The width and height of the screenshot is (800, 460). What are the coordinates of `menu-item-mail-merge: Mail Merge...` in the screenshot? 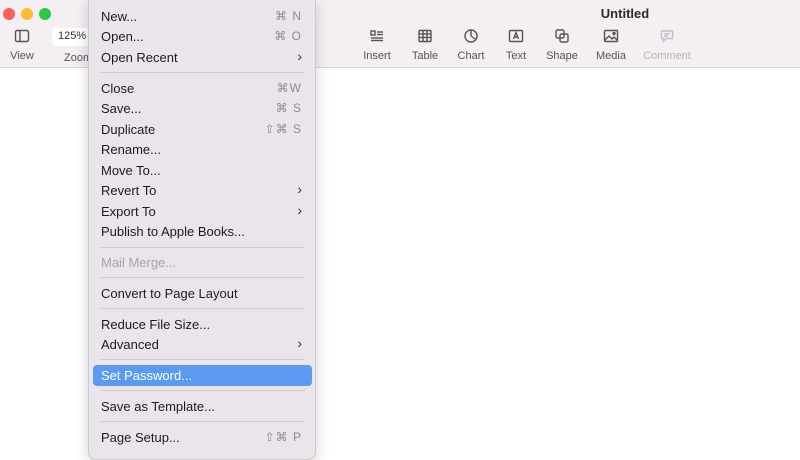 It's located at (139, 262).